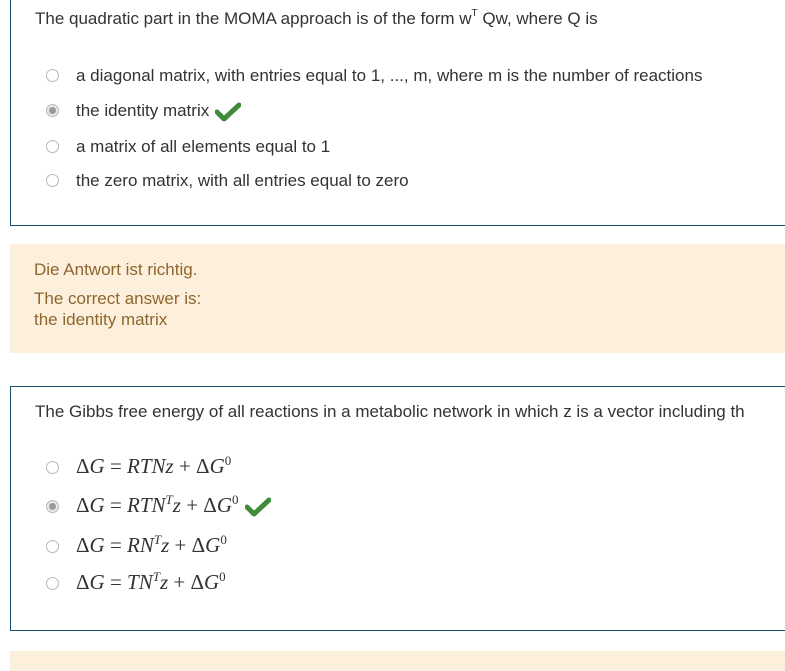  Describe the element at coordinates (52, 506) in the screenshot. I see `radio-button-q2-b-selected` at that location.